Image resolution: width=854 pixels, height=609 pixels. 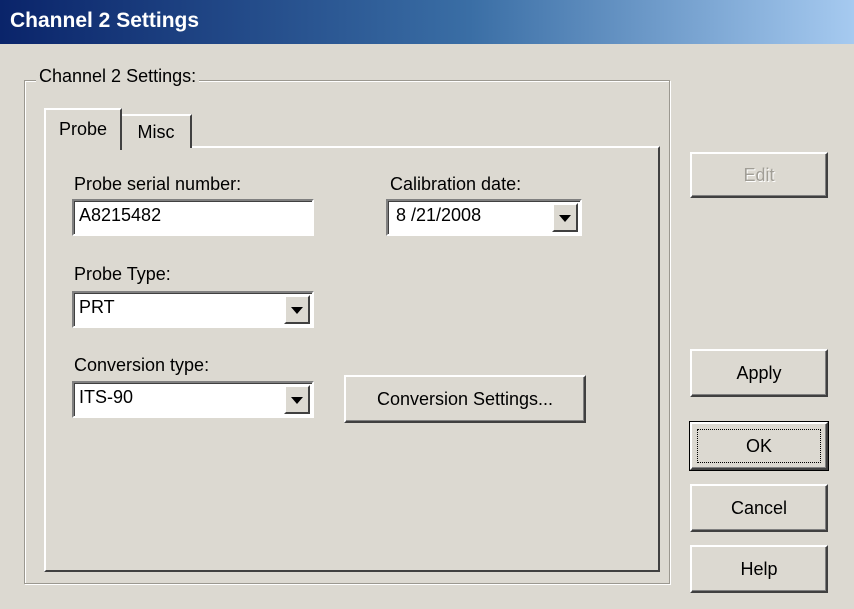 What do you see at coordinates (193, 309) in the screenshot?
I see `probe-type-select: PRT` at bounding box center [193, 309].